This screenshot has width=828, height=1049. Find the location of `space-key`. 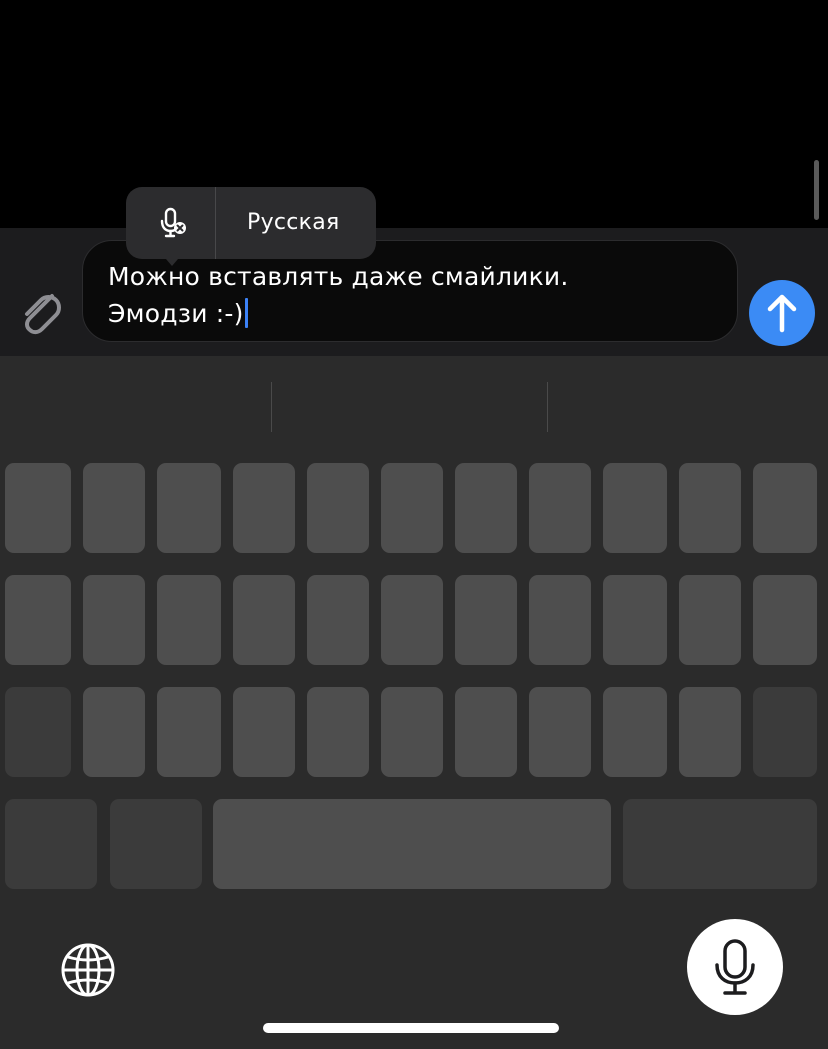

space-key is located at coordinates (412, 844).